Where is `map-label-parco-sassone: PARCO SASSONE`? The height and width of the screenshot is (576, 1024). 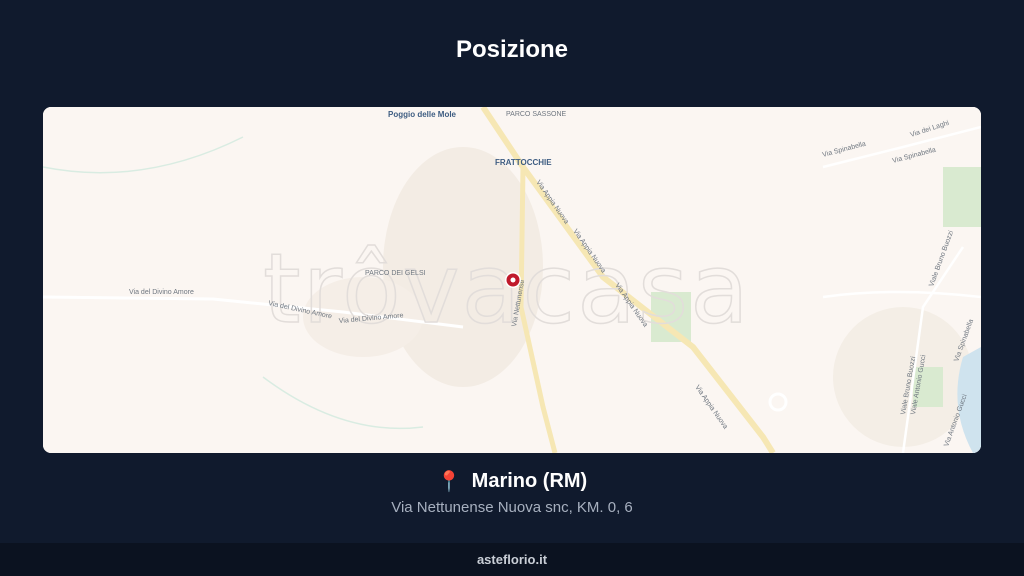
map-label-parco-sassone: PARCO SASSONE is located at coordinates (536, 114).